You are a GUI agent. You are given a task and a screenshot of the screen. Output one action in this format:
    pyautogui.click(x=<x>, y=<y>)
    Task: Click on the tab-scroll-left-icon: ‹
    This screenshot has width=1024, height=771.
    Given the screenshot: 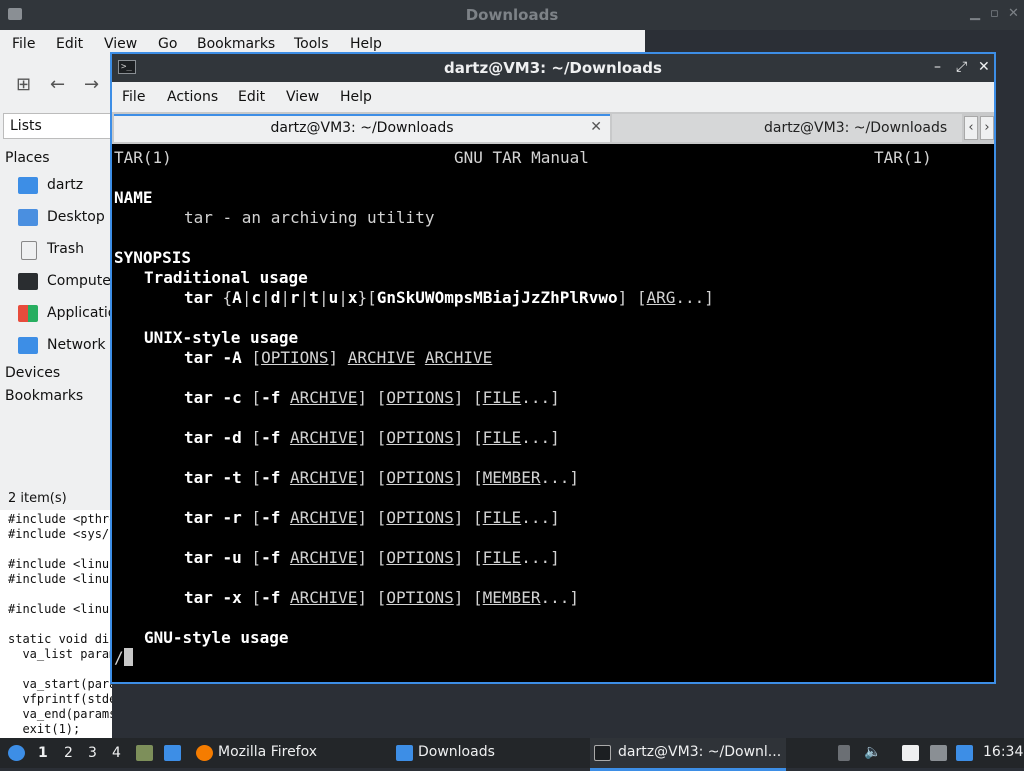 What is the action you would take?
    pyautogui.click(x=971, y=128)
    